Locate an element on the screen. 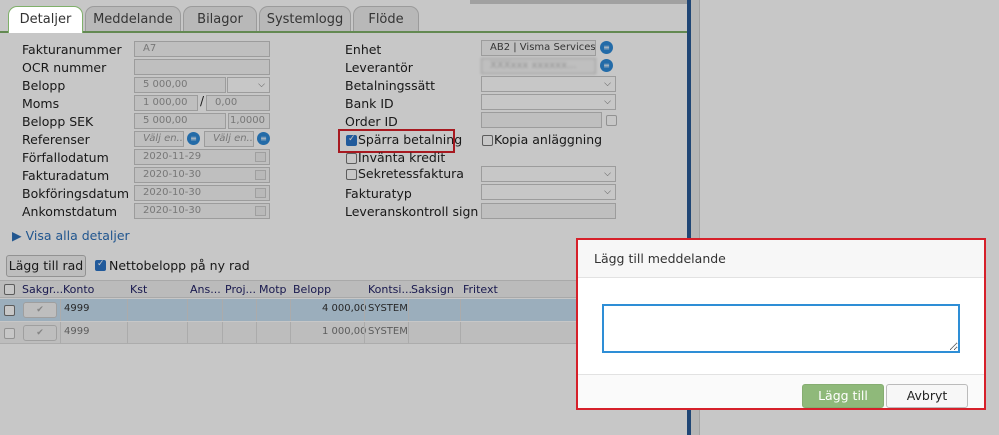  cancel-button: Avbryt is located at coordinates (927, 396).